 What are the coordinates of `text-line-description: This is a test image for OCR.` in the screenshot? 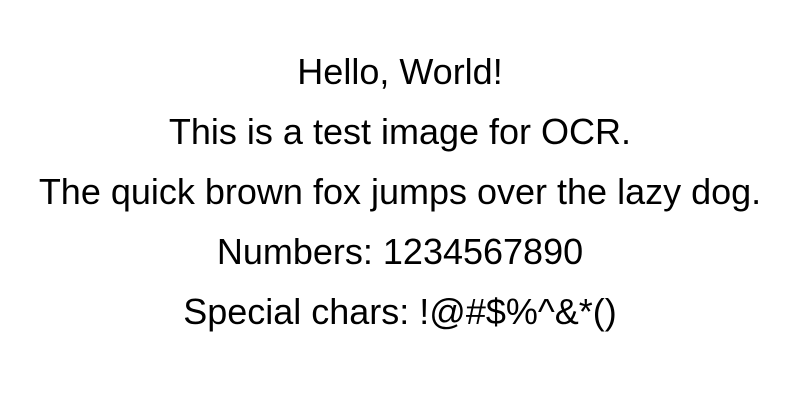 It's located at (400, 131).